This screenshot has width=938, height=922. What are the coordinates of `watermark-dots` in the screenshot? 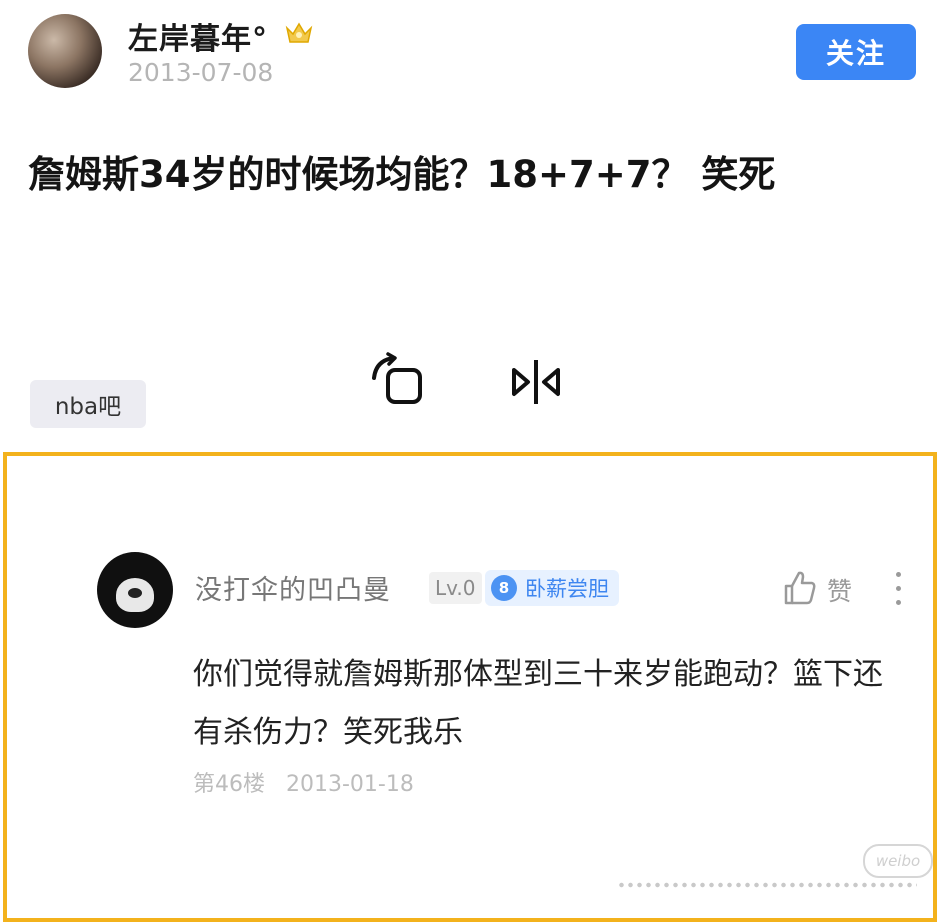 It's located at (767, 885).